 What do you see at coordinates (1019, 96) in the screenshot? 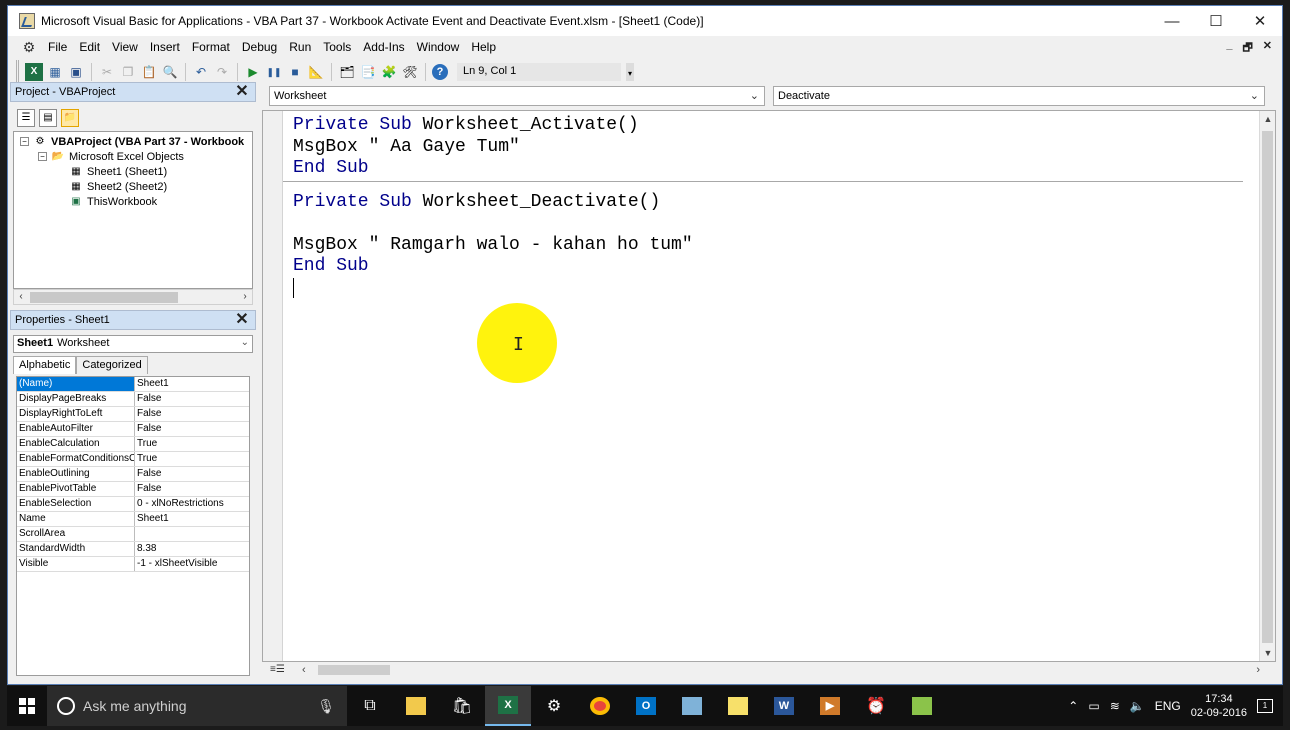
I see `procedure-select: Deactivate ⌄` at bounding box center [1019, 96].